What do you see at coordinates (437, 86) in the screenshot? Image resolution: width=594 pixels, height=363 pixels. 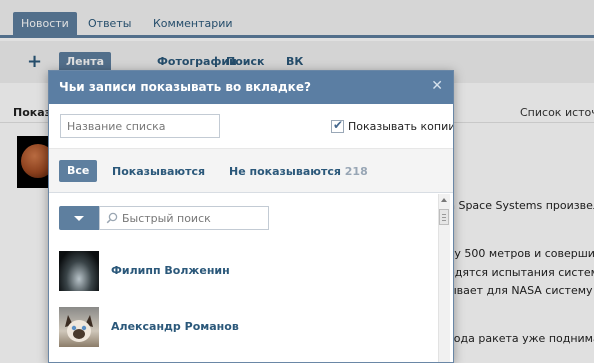 I see `close-icon: ✕` at bounding box center [437, 86].